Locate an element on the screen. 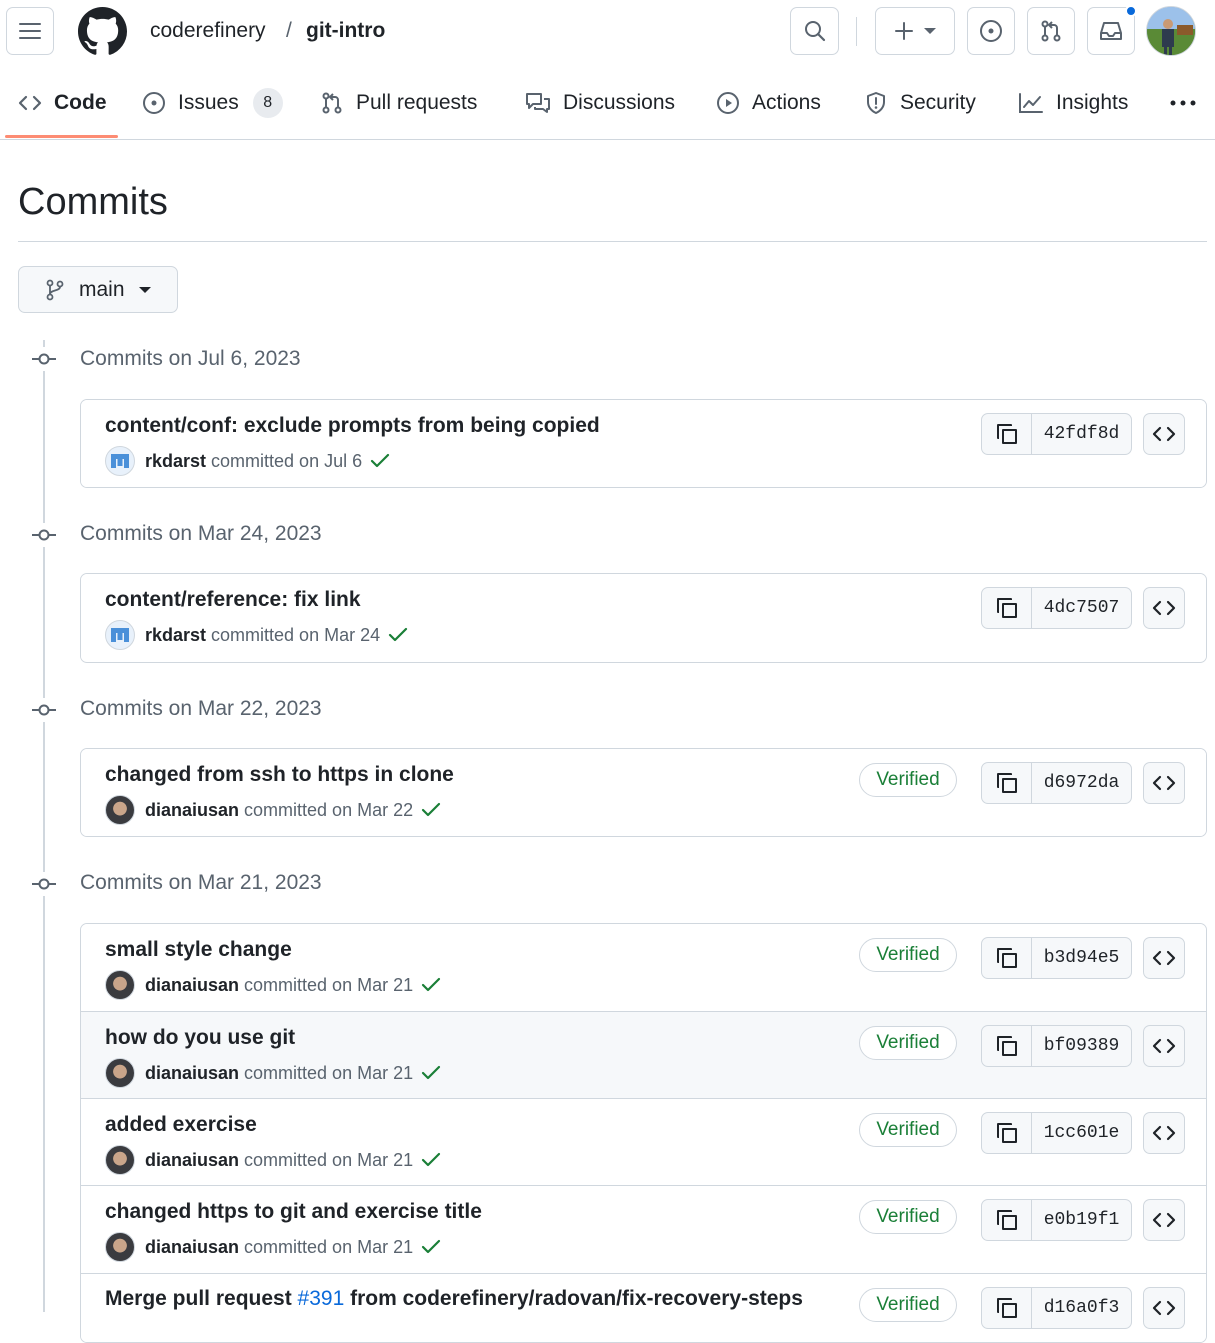 The width and height of the screenshot is (1215, 1343). pull-requests-button is located at coordinates (1051, 31).